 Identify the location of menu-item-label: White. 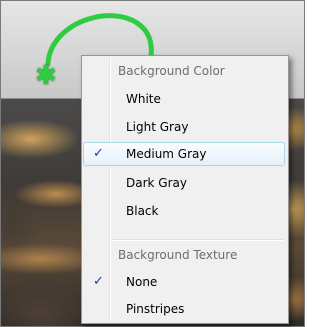
(143, 99).